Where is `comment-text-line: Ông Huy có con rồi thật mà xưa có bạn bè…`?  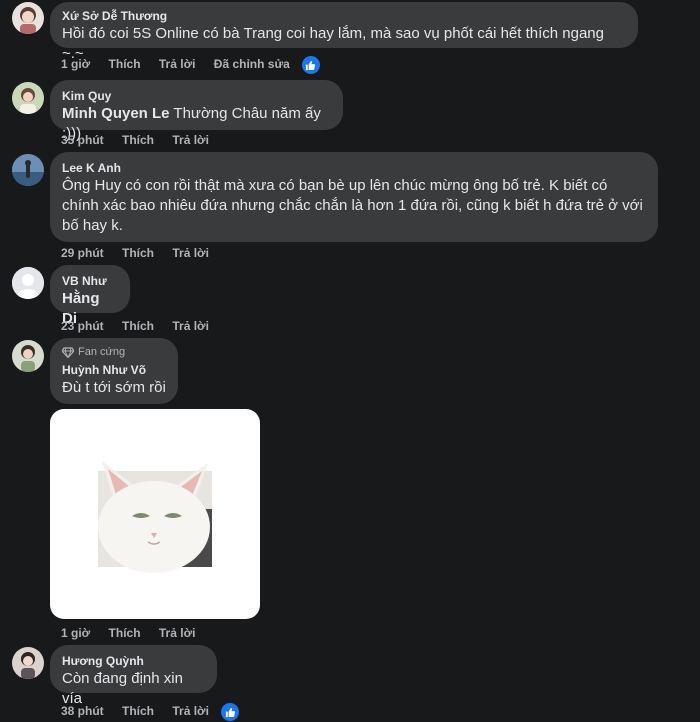 comment-text-line: Ông Huy có con rồi thật mà xưa có bạn bè… is located at coordinates (335, 185).